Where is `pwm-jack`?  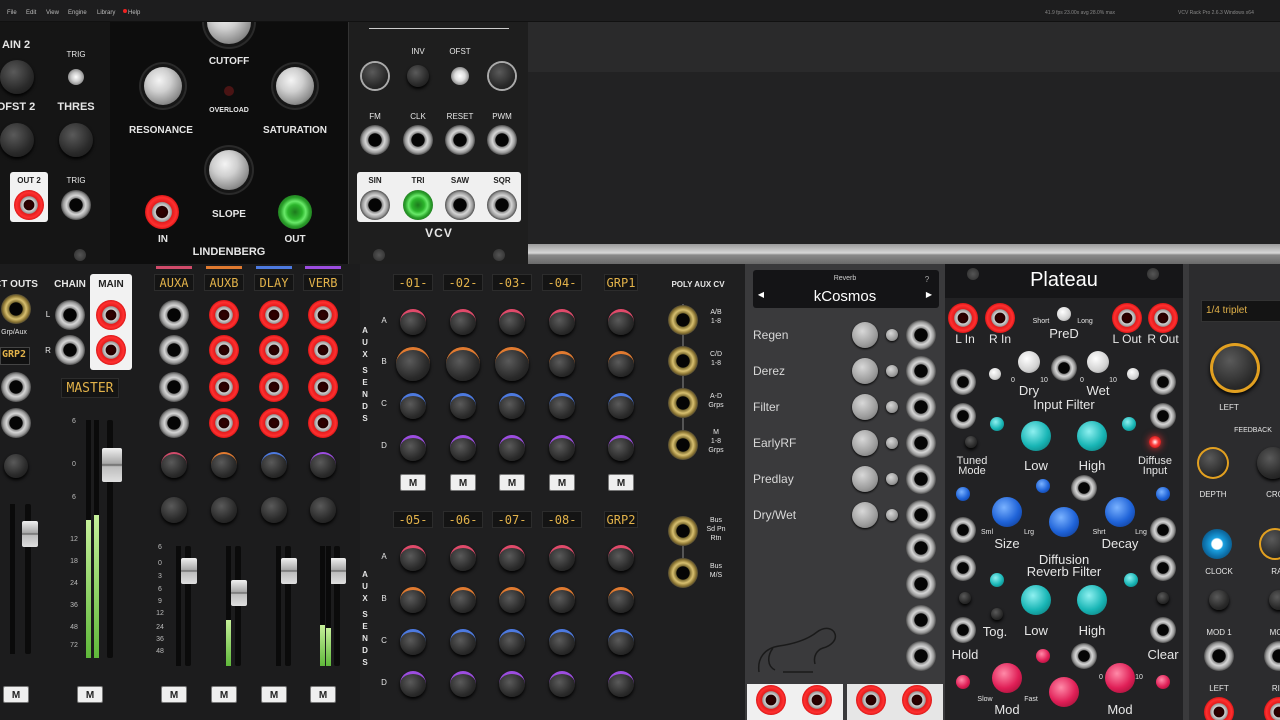 pwm-jack is located at coordinates (502, 140).